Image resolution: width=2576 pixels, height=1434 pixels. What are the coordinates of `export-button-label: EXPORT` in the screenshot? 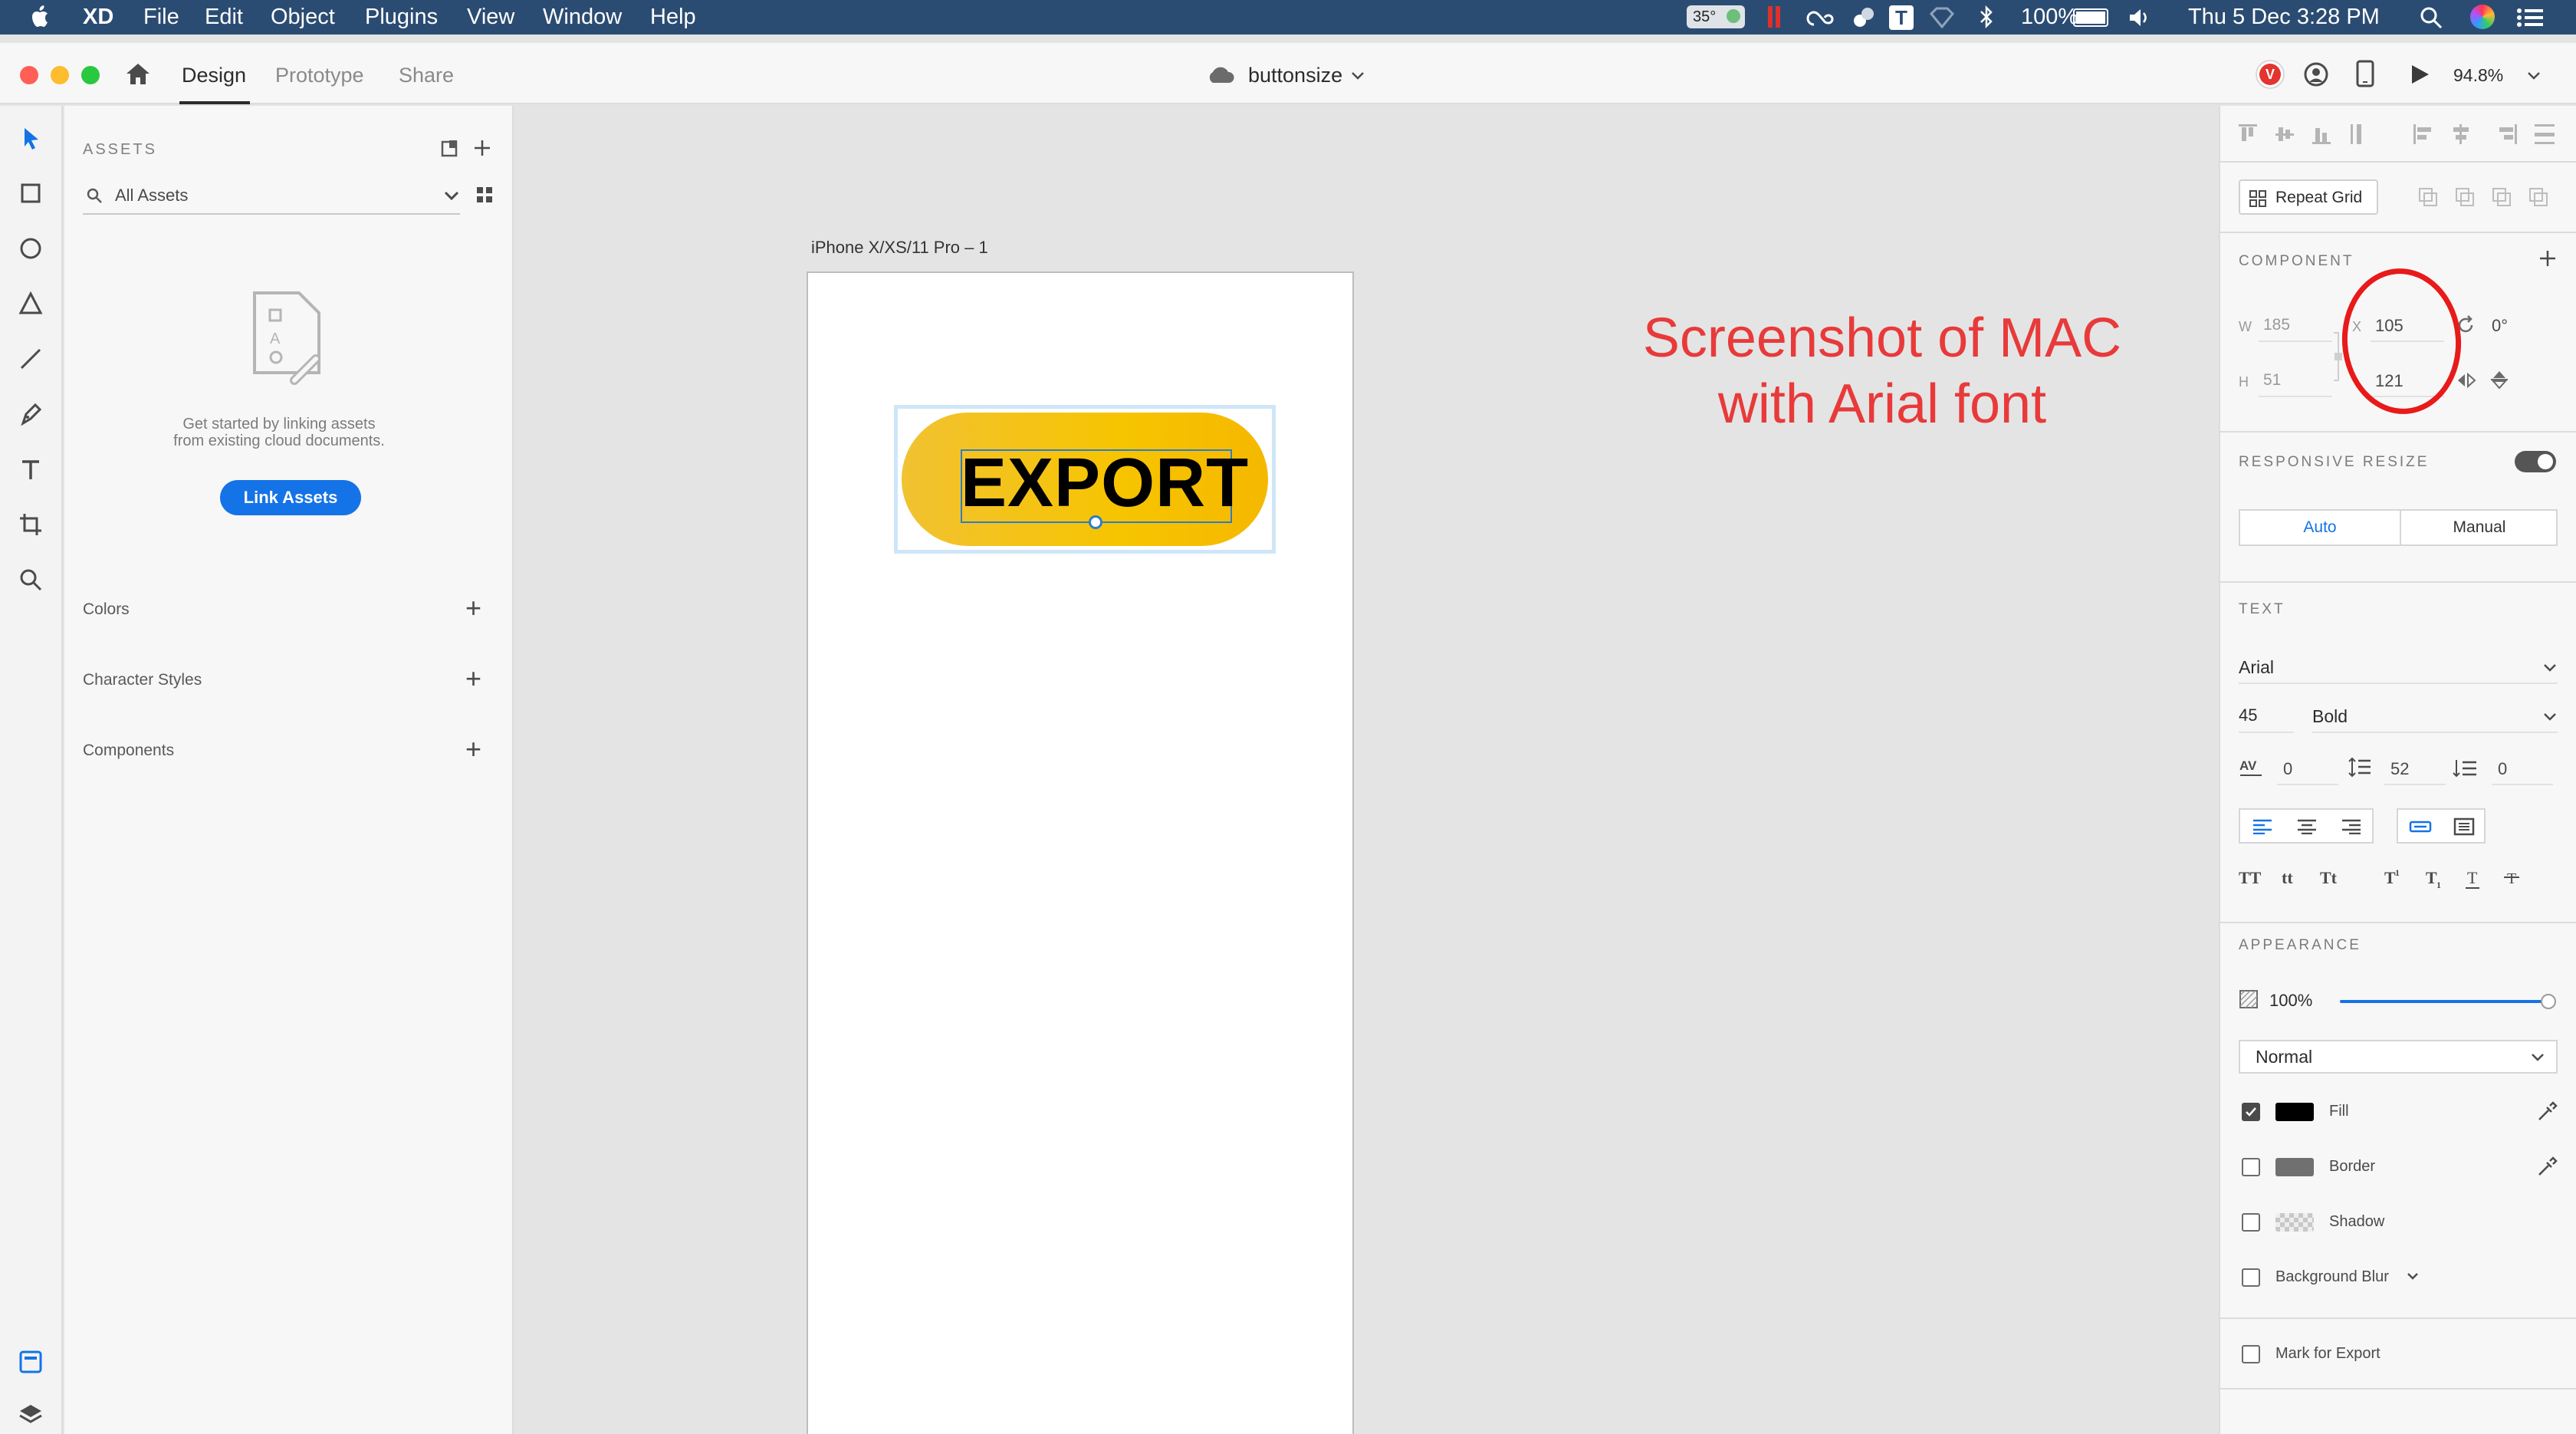 It's located at (1104, 483).